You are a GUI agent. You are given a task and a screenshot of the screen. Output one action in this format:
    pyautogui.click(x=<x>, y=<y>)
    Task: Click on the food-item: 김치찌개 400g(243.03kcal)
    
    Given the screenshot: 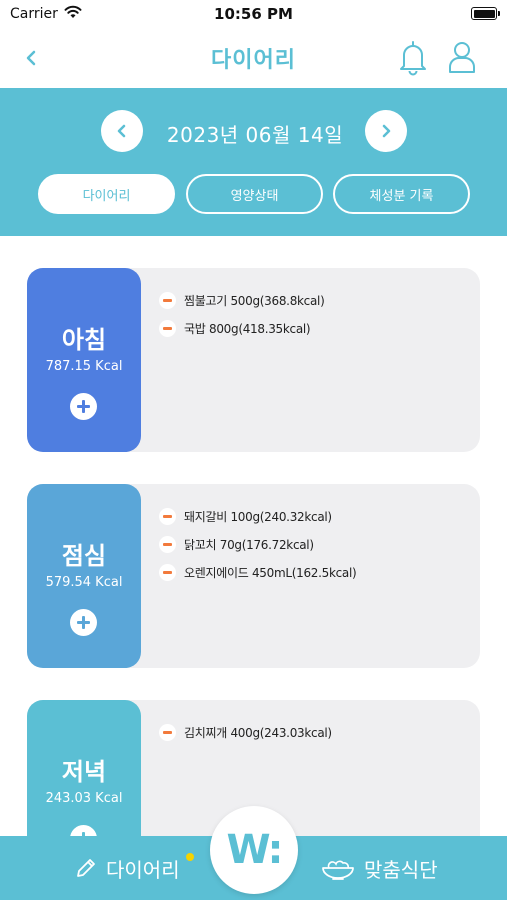 What is the action you would take?
    pyautogui.click(x=314, y=732)
    